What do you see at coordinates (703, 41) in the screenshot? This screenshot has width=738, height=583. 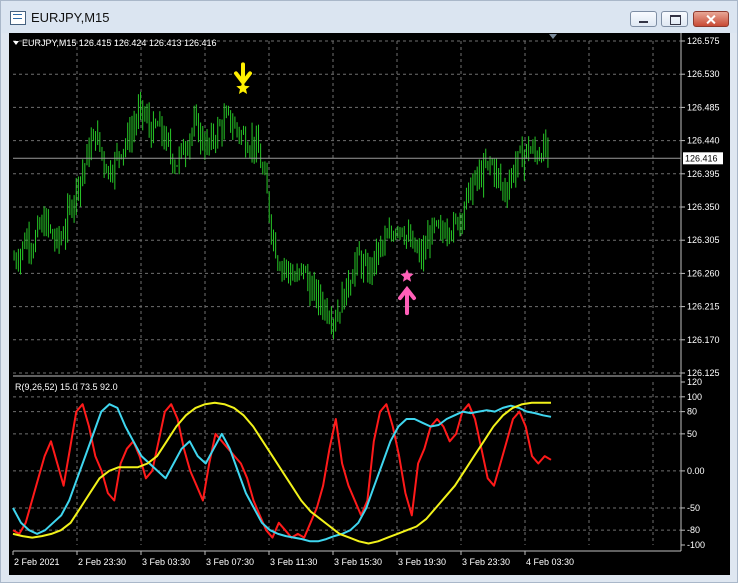 I see `price-tick-label: 126.575` at bounding box center [703, 41].